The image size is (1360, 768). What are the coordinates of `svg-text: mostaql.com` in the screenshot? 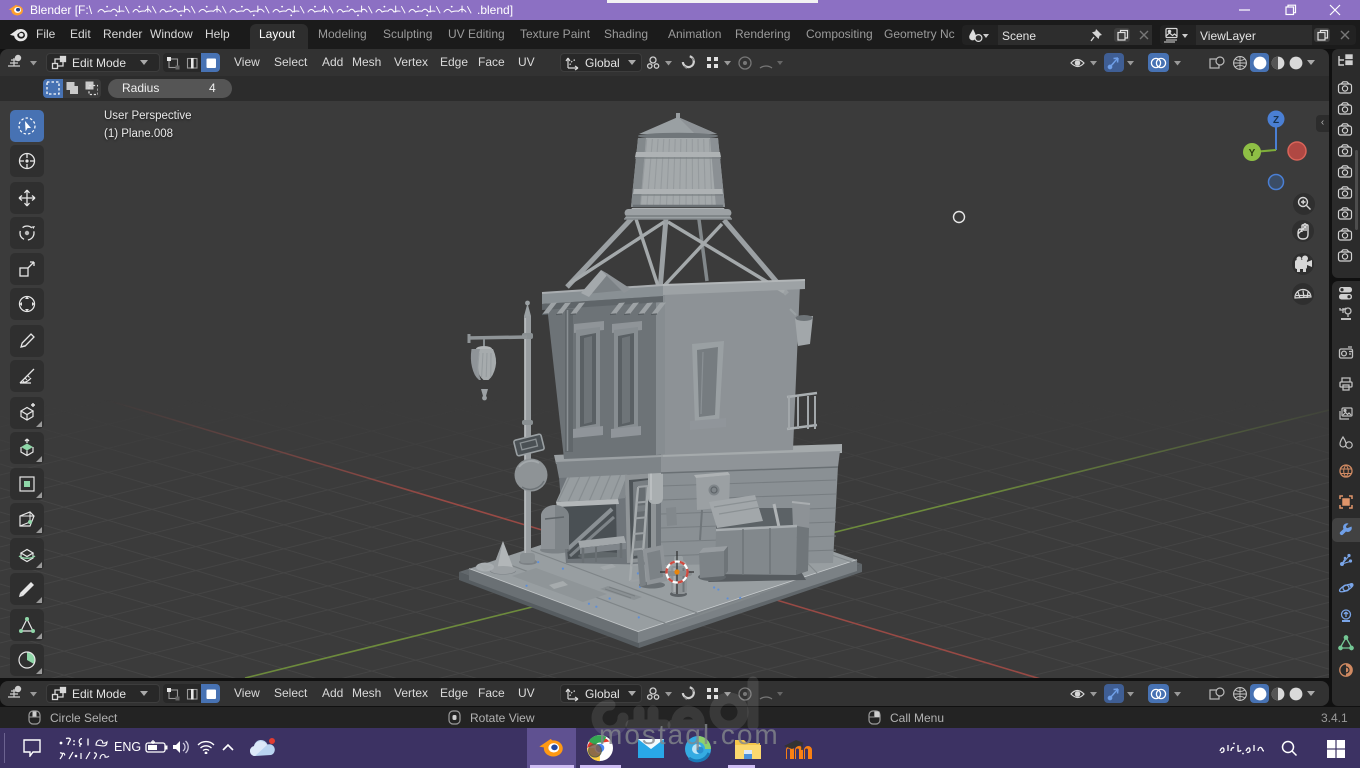 It's located at (689, 734).